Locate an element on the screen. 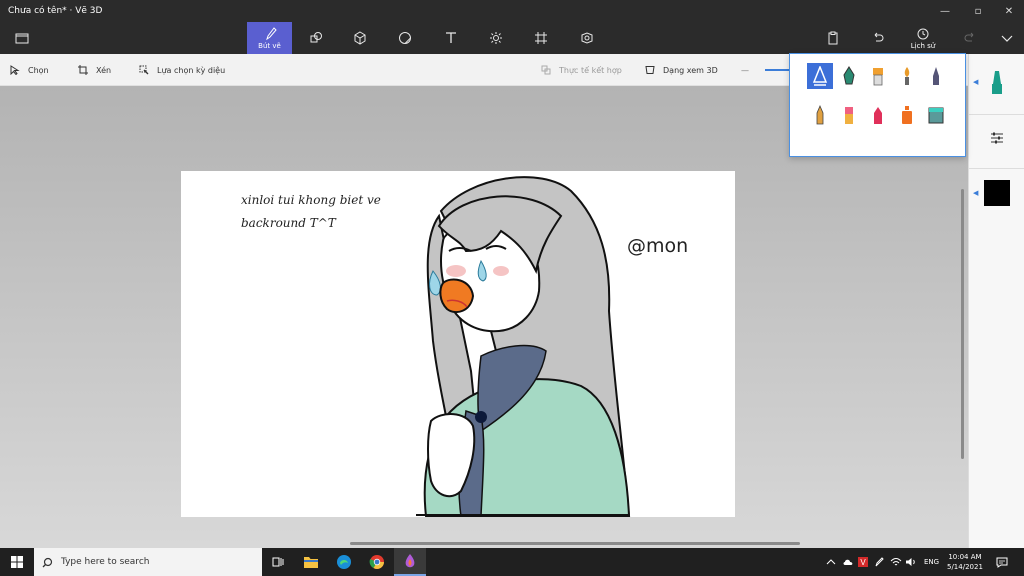 The image size is (1024, 576). pencil-icon is located at coordinates (820, 115).